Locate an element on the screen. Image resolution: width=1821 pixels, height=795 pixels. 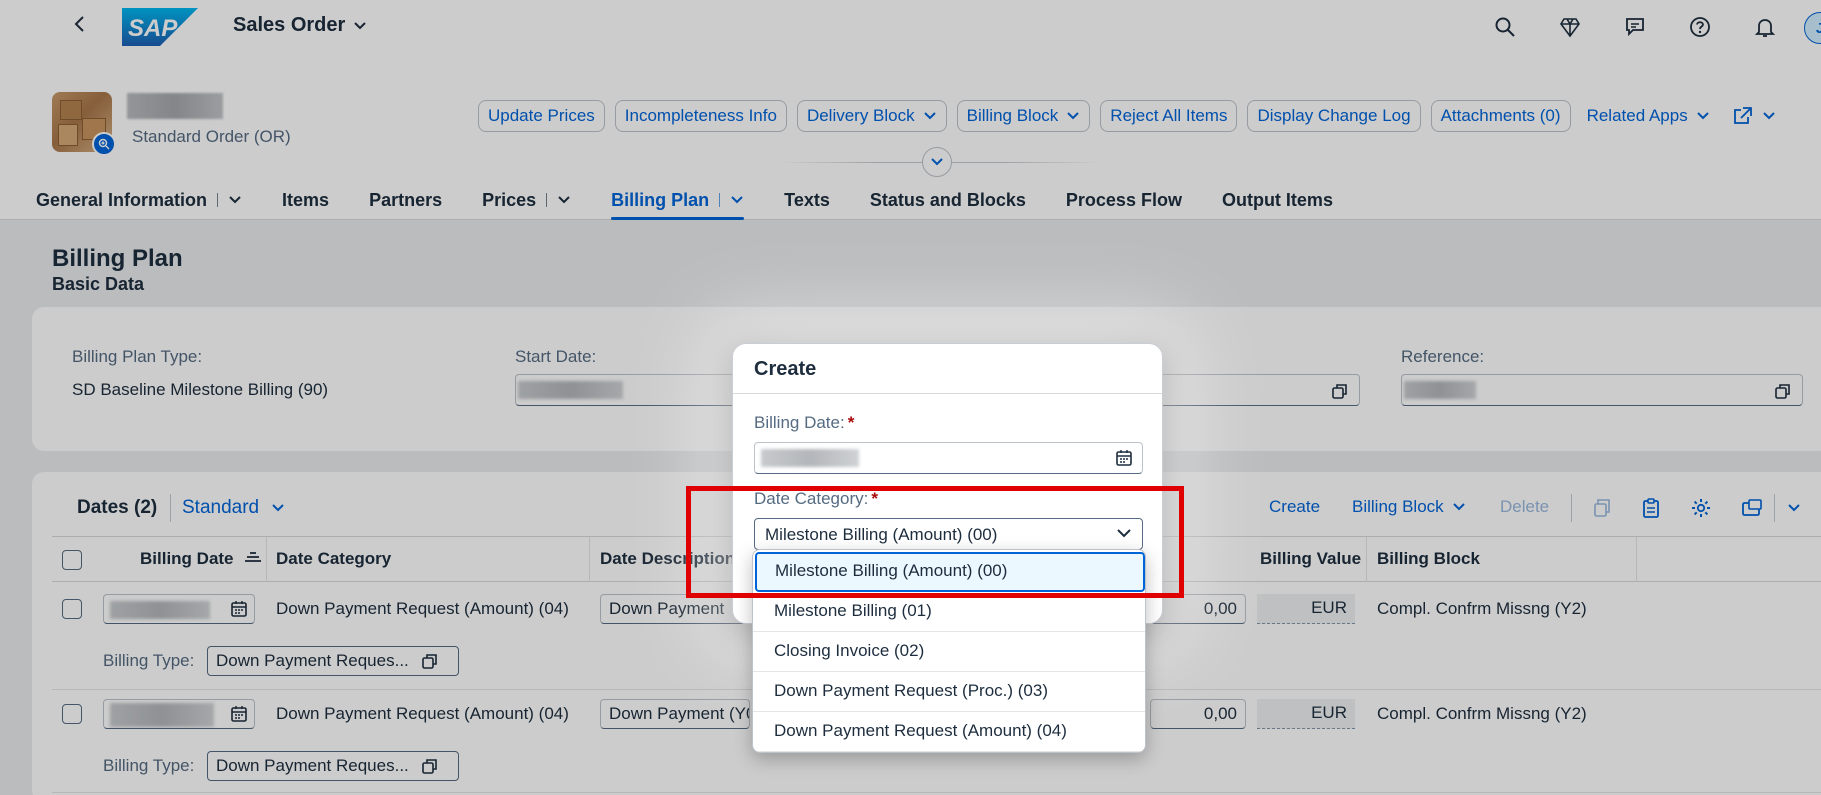
billing-date-redacted is located at coordinates (810, 458).